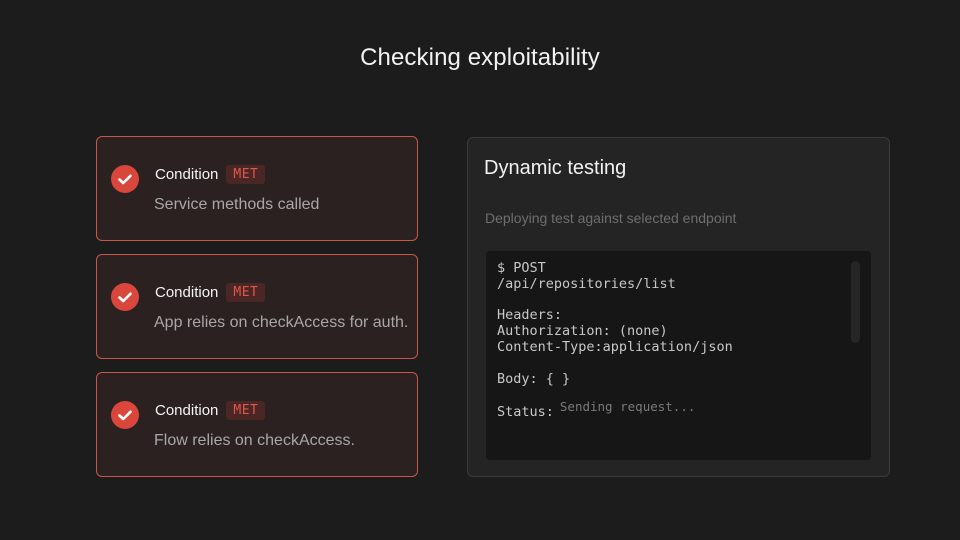 The width and height of the screenshot is (960, 540). What do you see at coordinates (257, 188) in the screenshot?
I see `condition-card-1: Condition MET Service methods called` at bounding box center [257, 188].